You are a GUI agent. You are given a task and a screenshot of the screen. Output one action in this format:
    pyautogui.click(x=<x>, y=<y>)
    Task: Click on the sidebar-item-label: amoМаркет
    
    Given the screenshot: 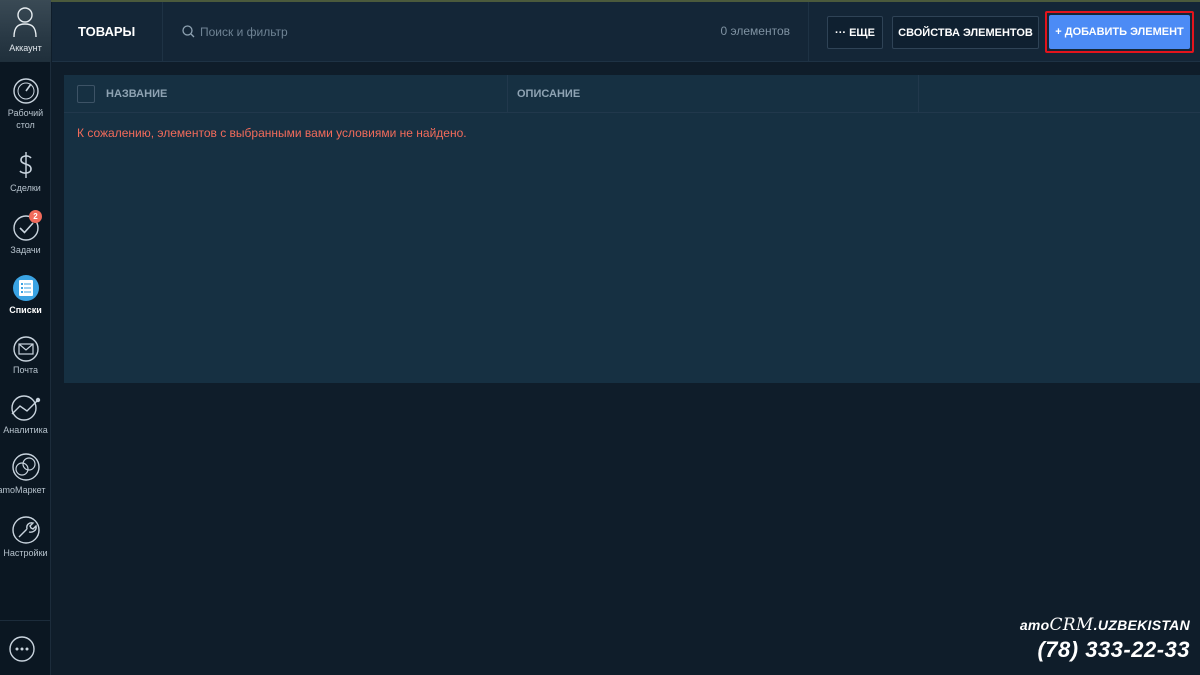 What is the action you would take?
    pyautogui.click(x=23, y=490)
    